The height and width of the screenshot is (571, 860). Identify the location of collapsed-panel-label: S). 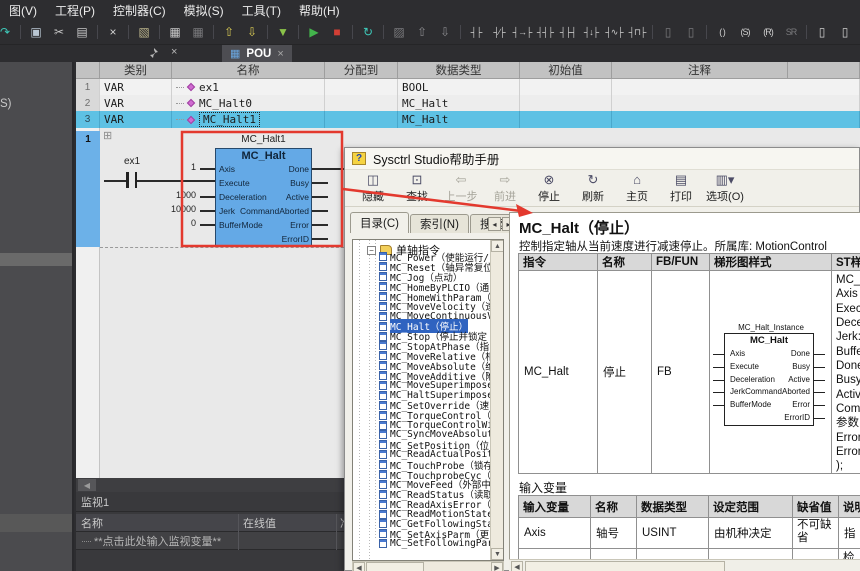
(6, 104).